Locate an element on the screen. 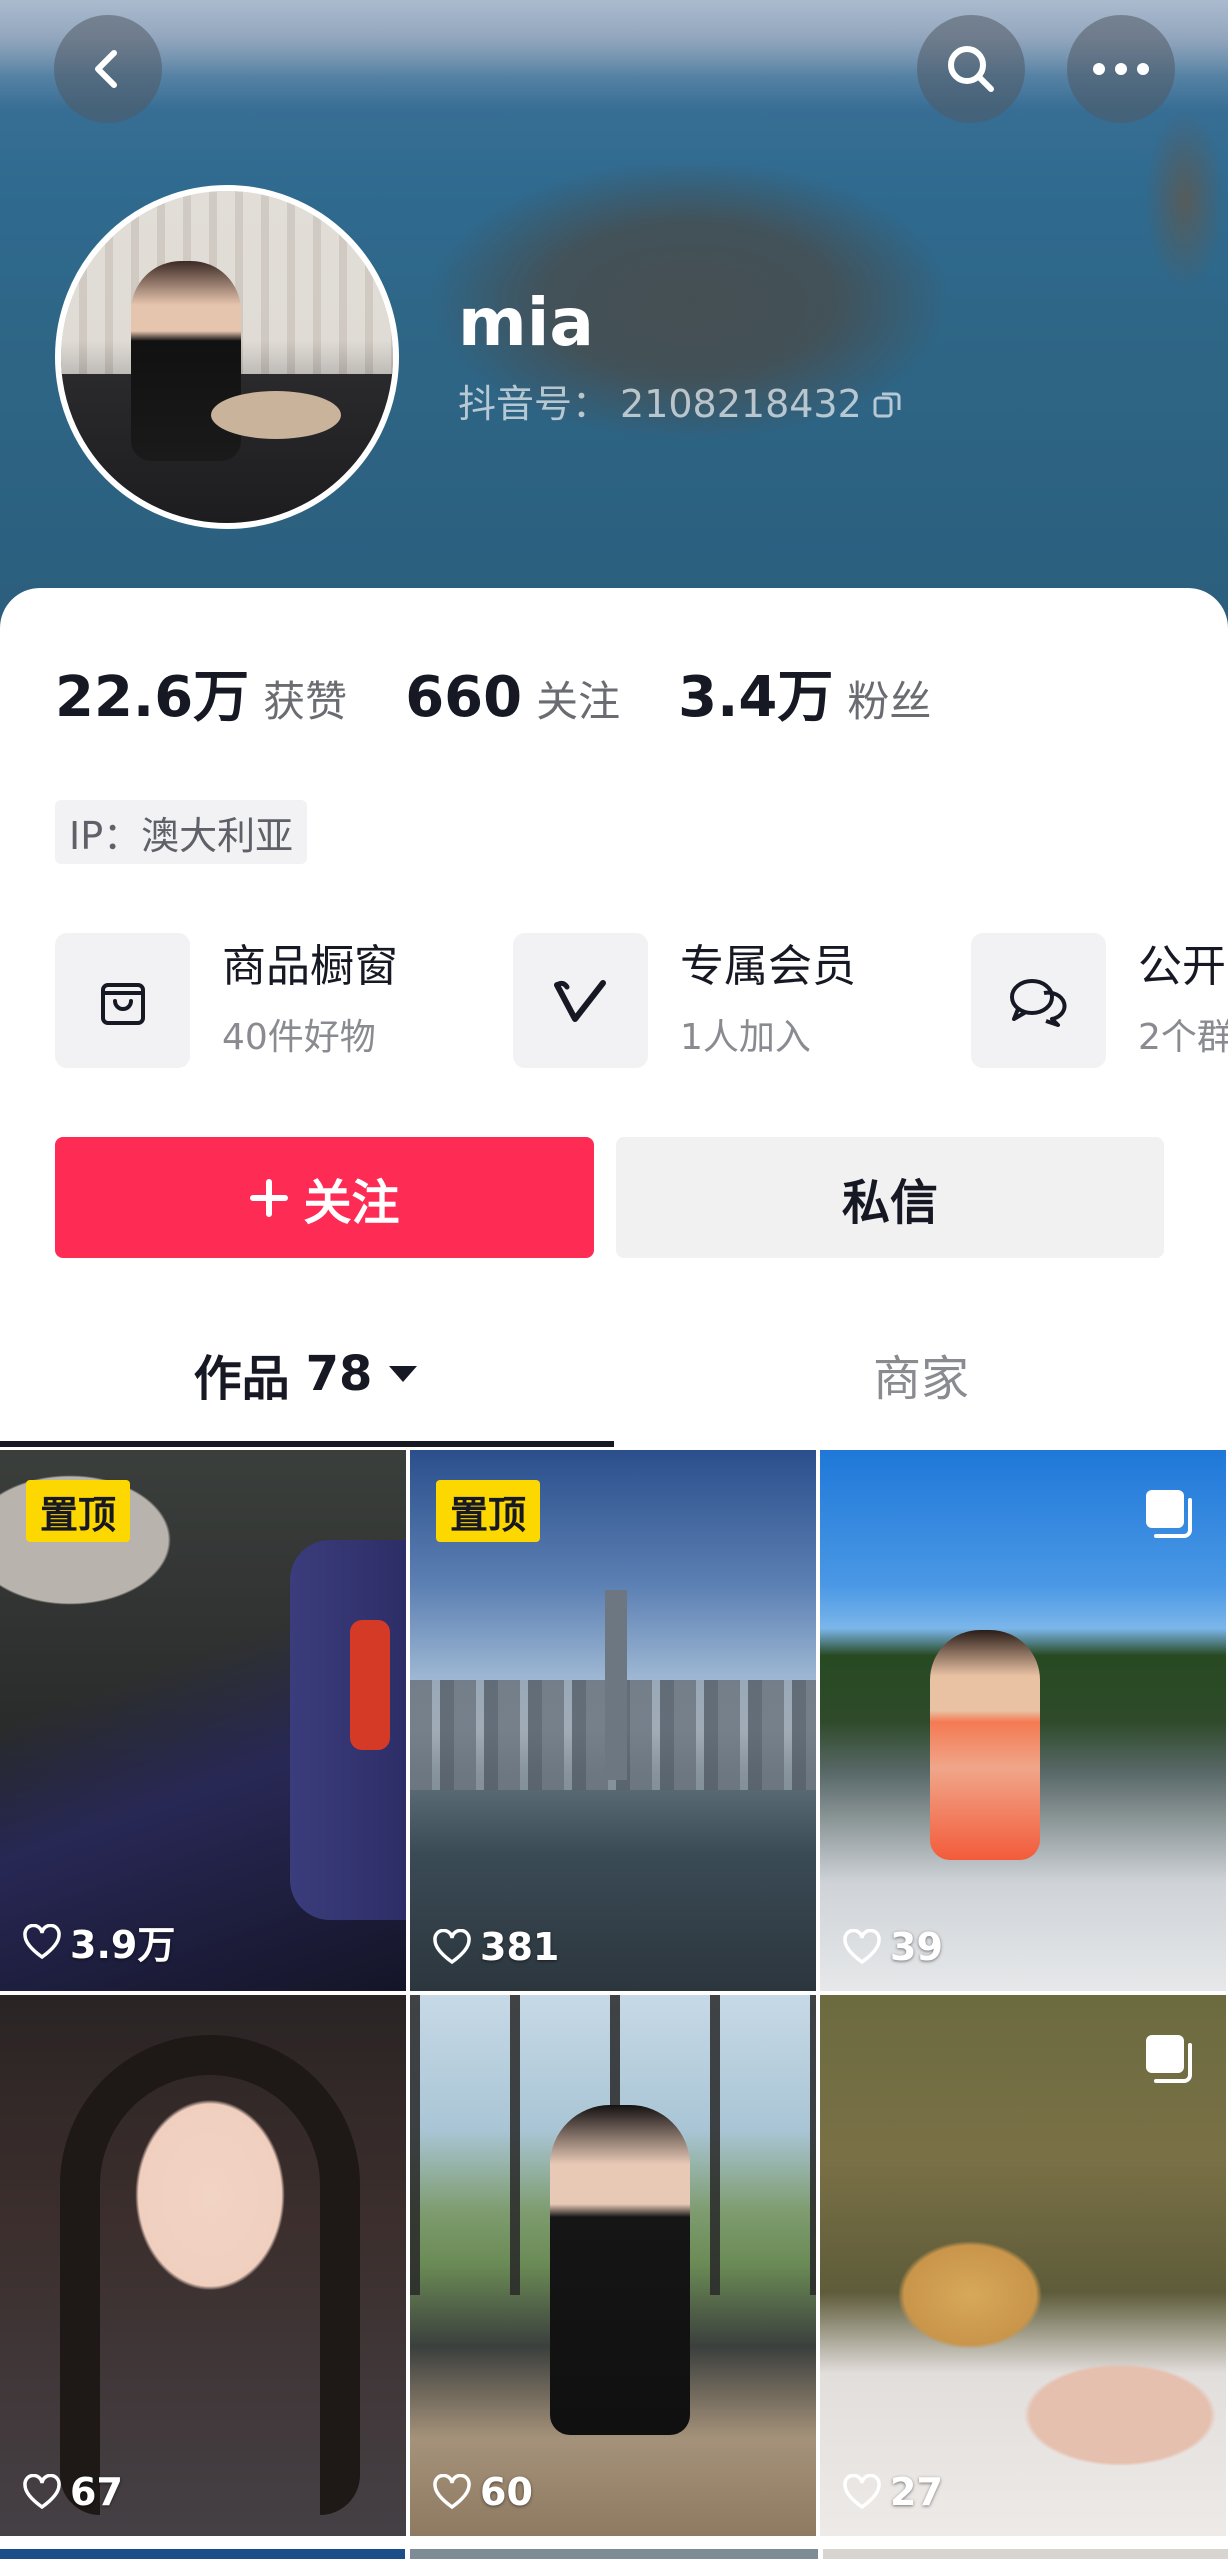 This screenshot has width=1228, height=2559. video-thumbnail: 67 is located at coordinates (203, 2265).